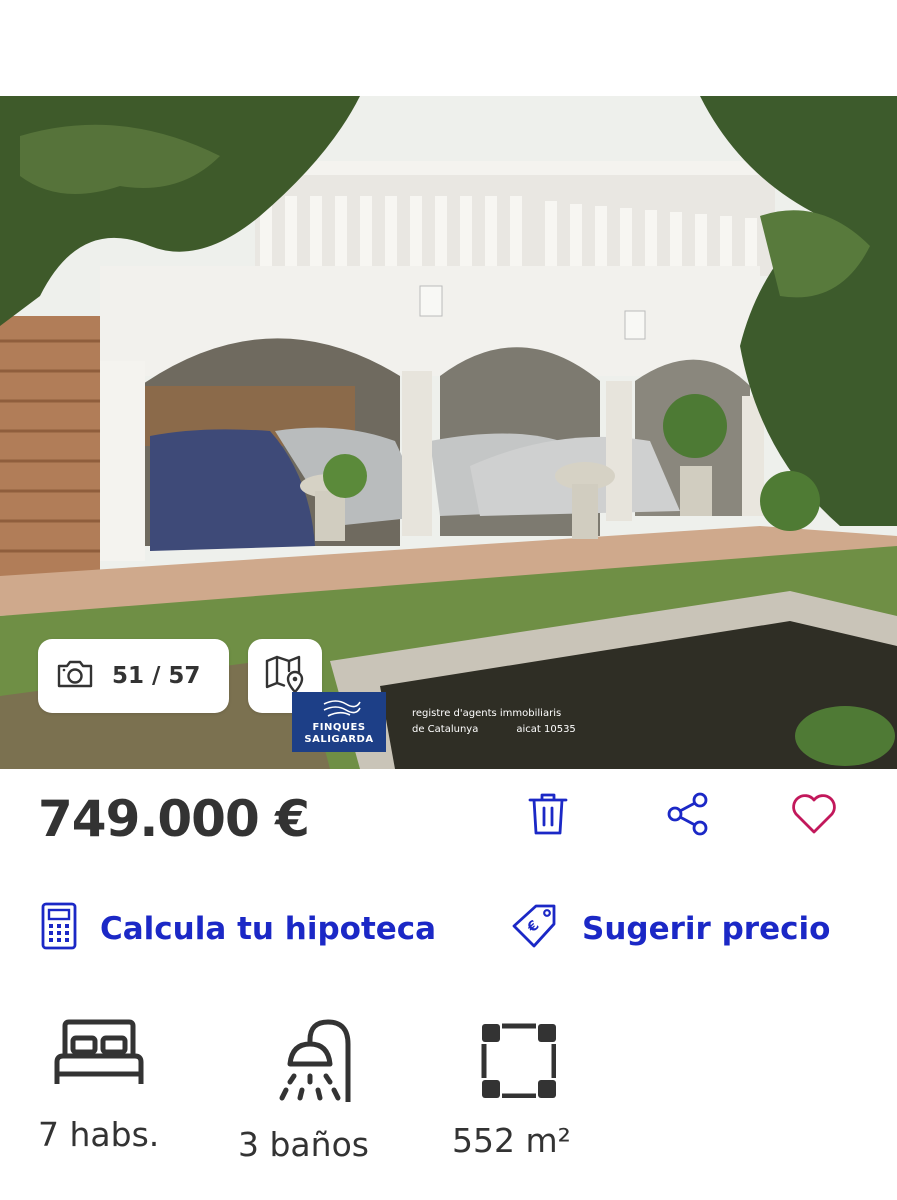  I want to click on price-tag-icon: €, so click(535, 928).